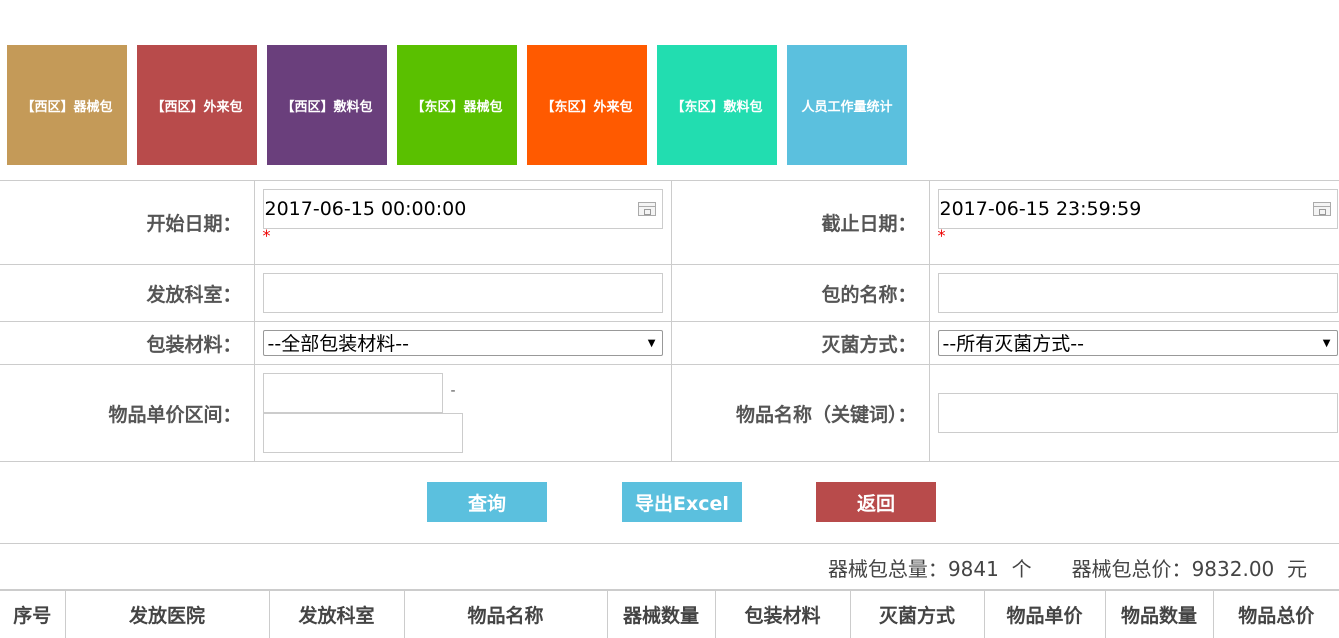  Describe the element at coordinates (1013, 344) in the screenshot. I see `sterilize-select-value: --所有灭菌方式--` at that location.